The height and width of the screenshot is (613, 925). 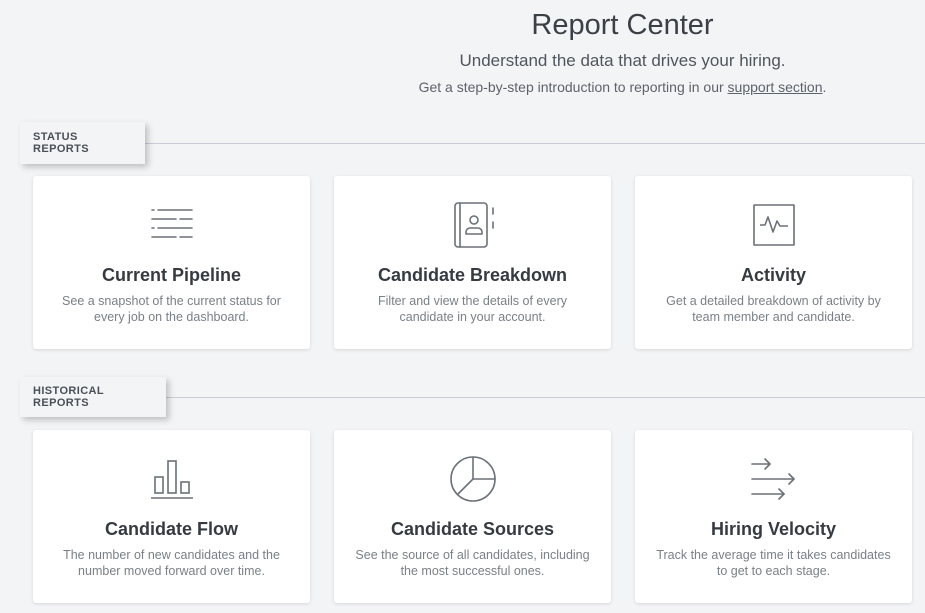 I want to click on card-title: Candidate Flow, so click(x=171, y=529).